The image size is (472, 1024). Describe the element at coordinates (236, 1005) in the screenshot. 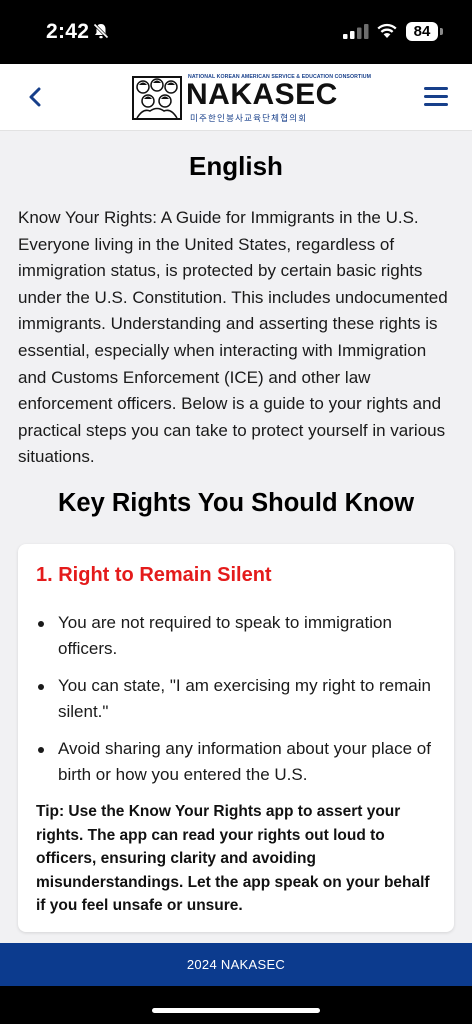

I see `home-area` at that location.